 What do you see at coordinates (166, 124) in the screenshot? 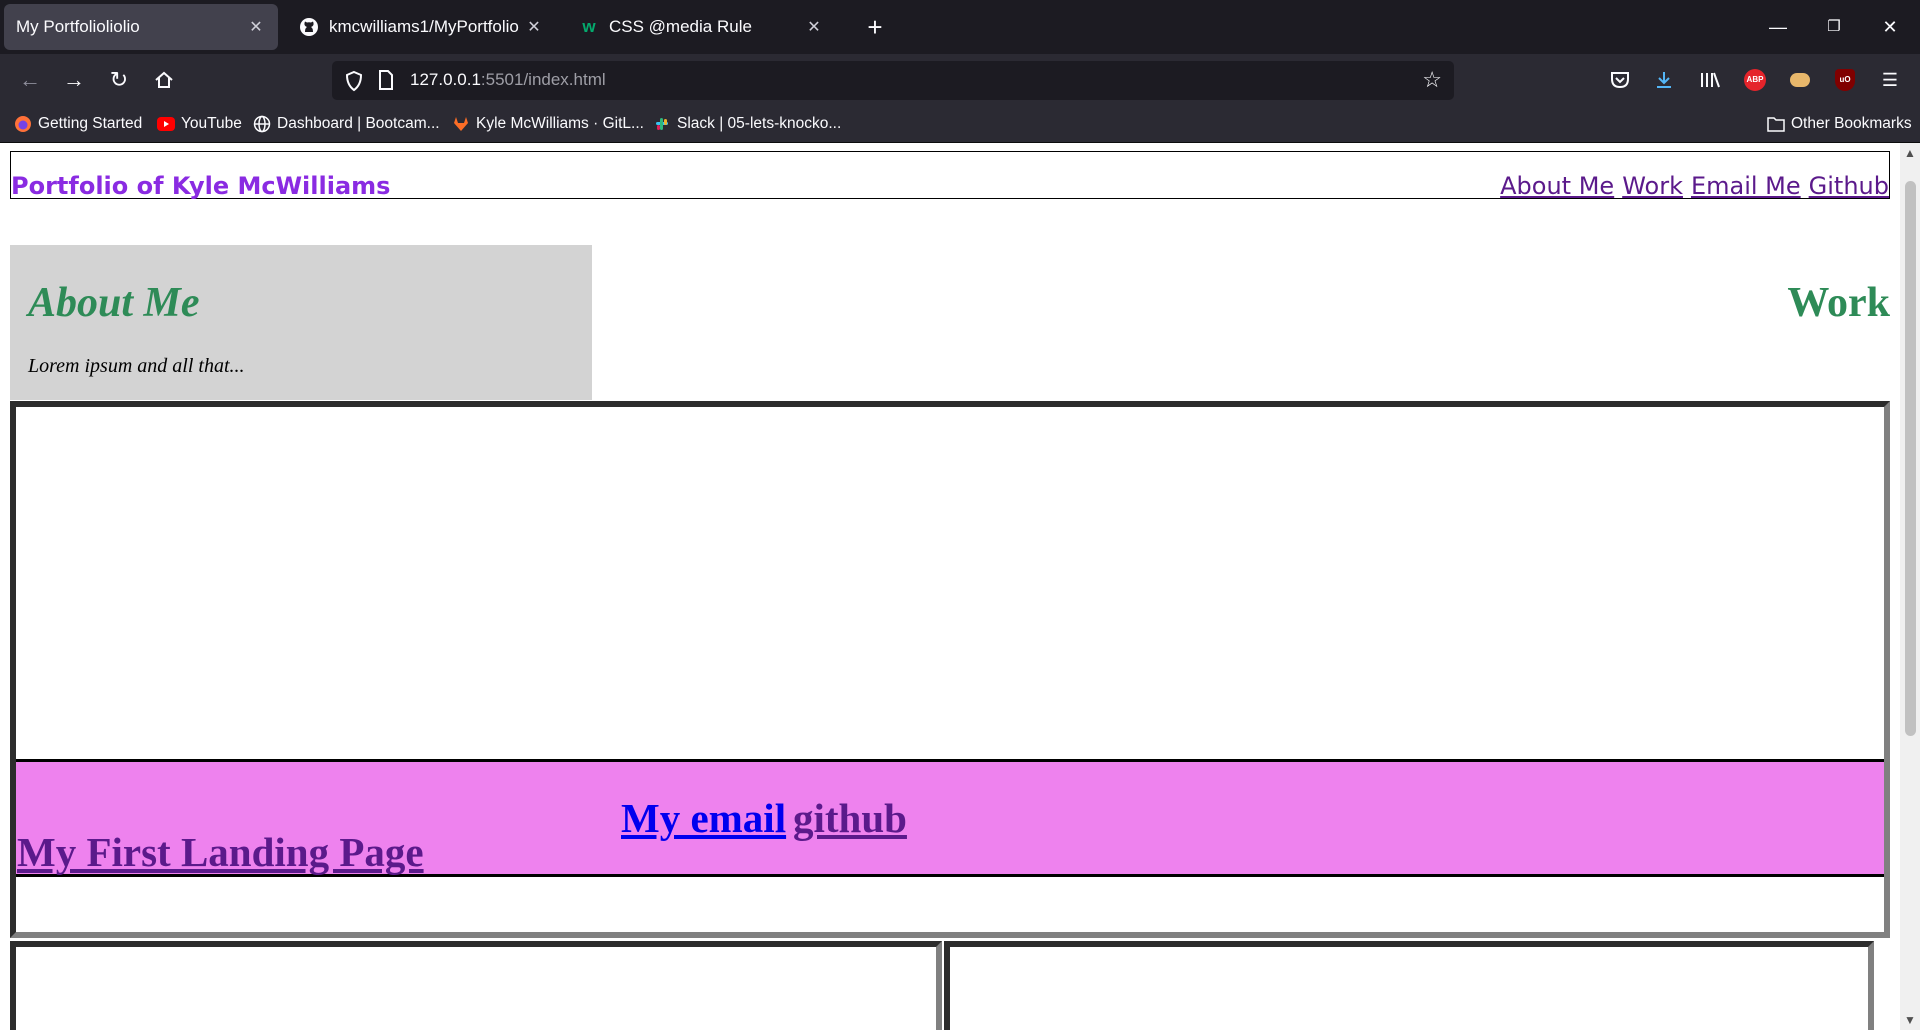
I see `youtube-icon` at bounding box center [166, 124].